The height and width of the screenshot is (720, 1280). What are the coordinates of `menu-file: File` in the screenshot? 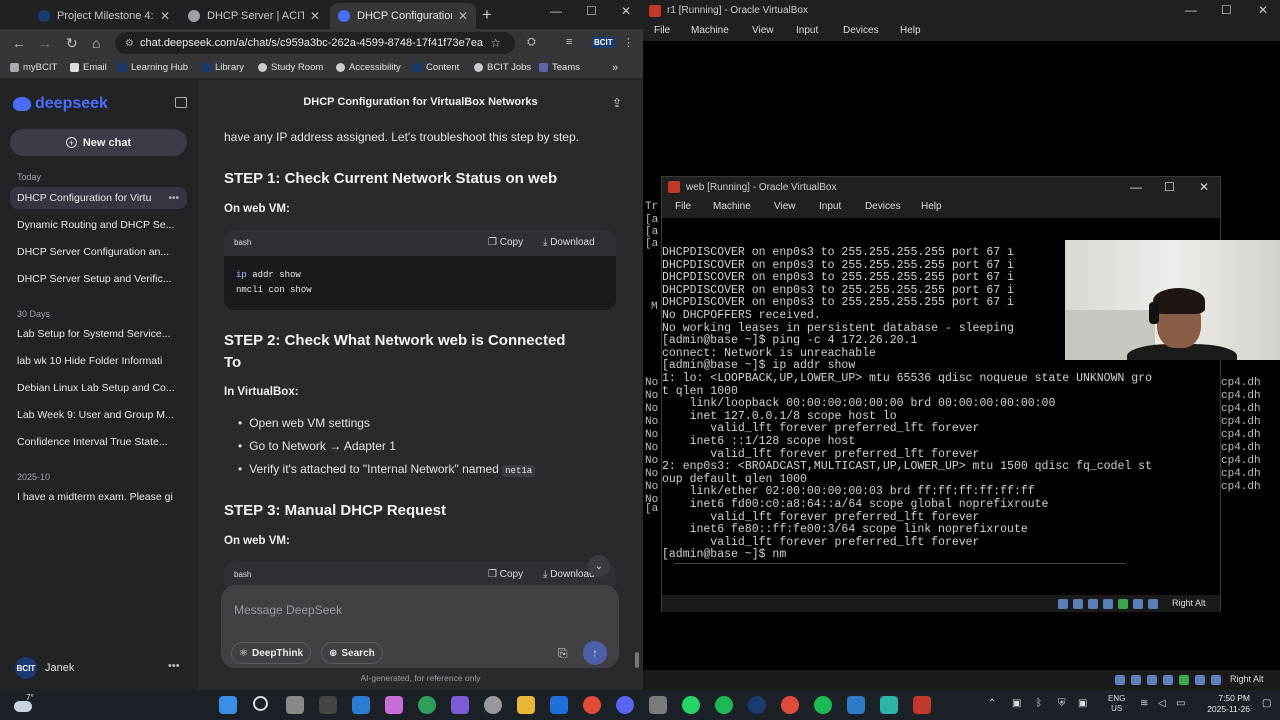 It's located at (662, 30).